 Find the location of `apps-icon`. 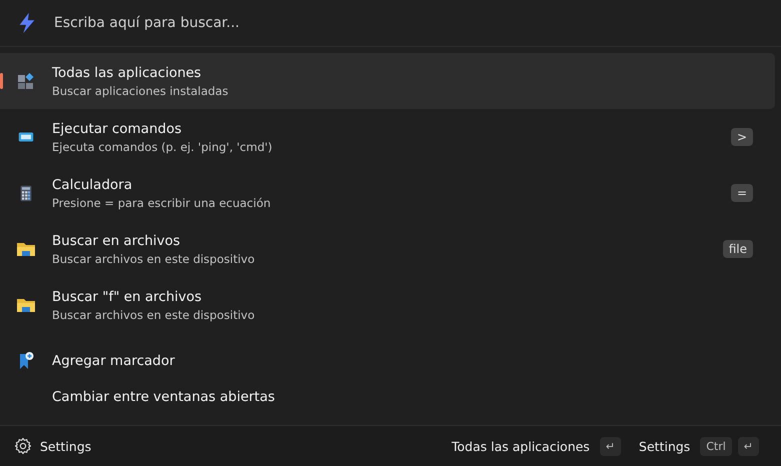

apps-icon is located at coordinates (26, 81).